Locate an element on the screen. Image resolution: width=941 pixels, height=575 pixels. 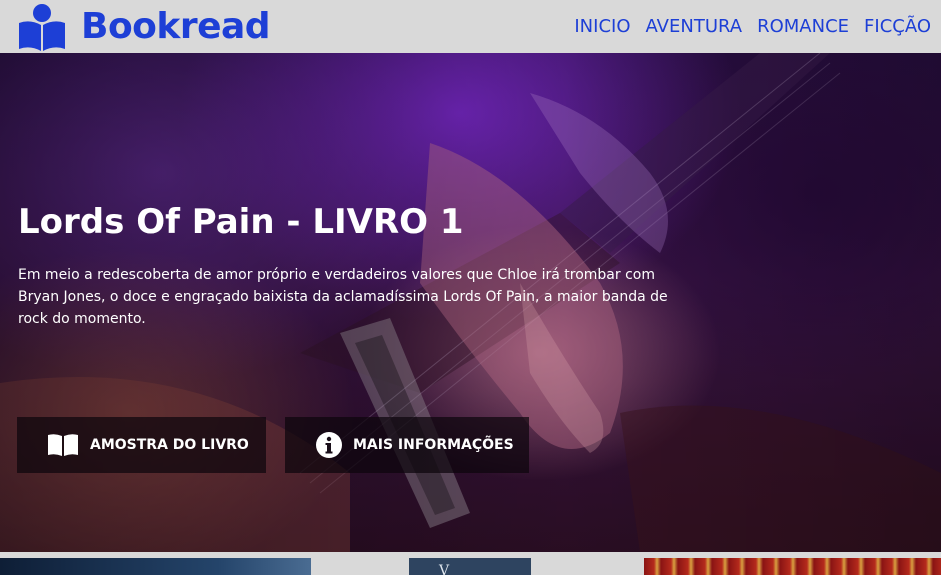
book-title: Lords Of Pain - LIVRO 1 is located at coordinates (241, 222).